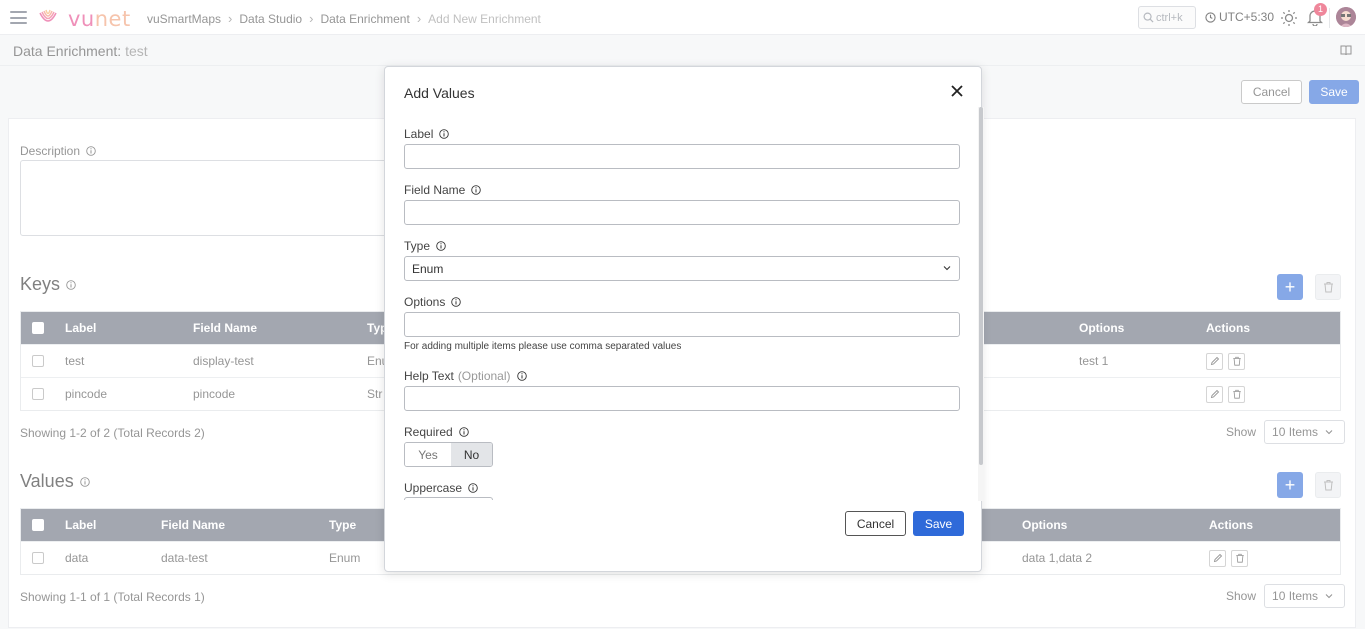 The height and width of the screenshot is (629, 1365). Describe the element at coordinates (441, 488) in the screenshot. I see `uppercase-label: Uppercase` at that location.